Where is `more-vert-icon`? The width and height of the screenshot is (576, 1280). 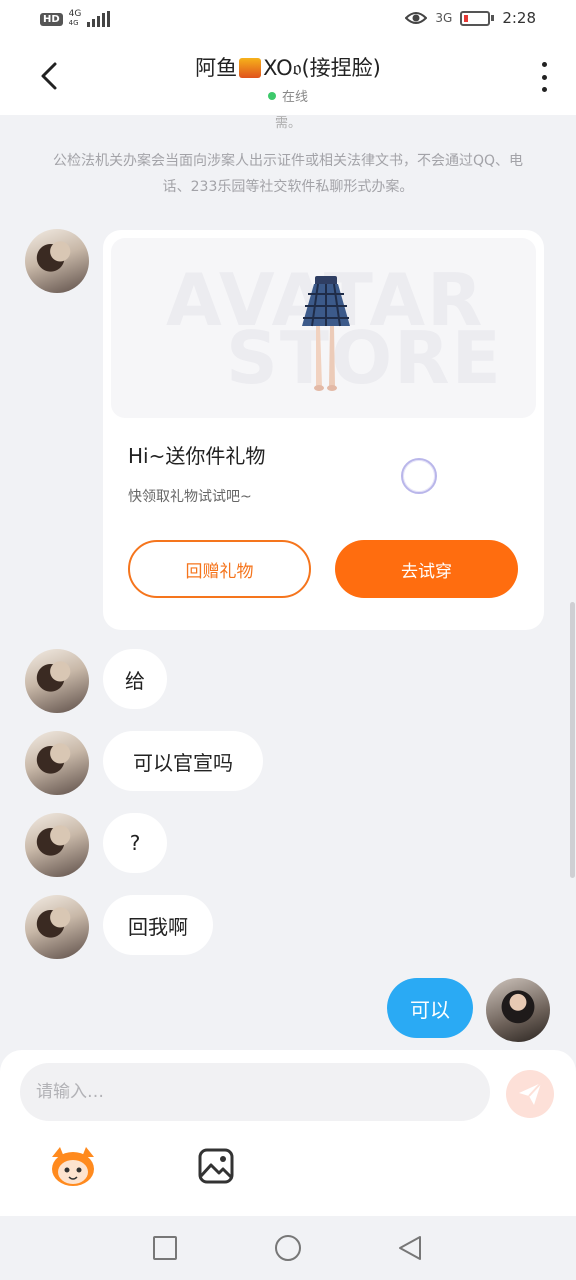
more-vert-icon is located at coordinates (544, 77).